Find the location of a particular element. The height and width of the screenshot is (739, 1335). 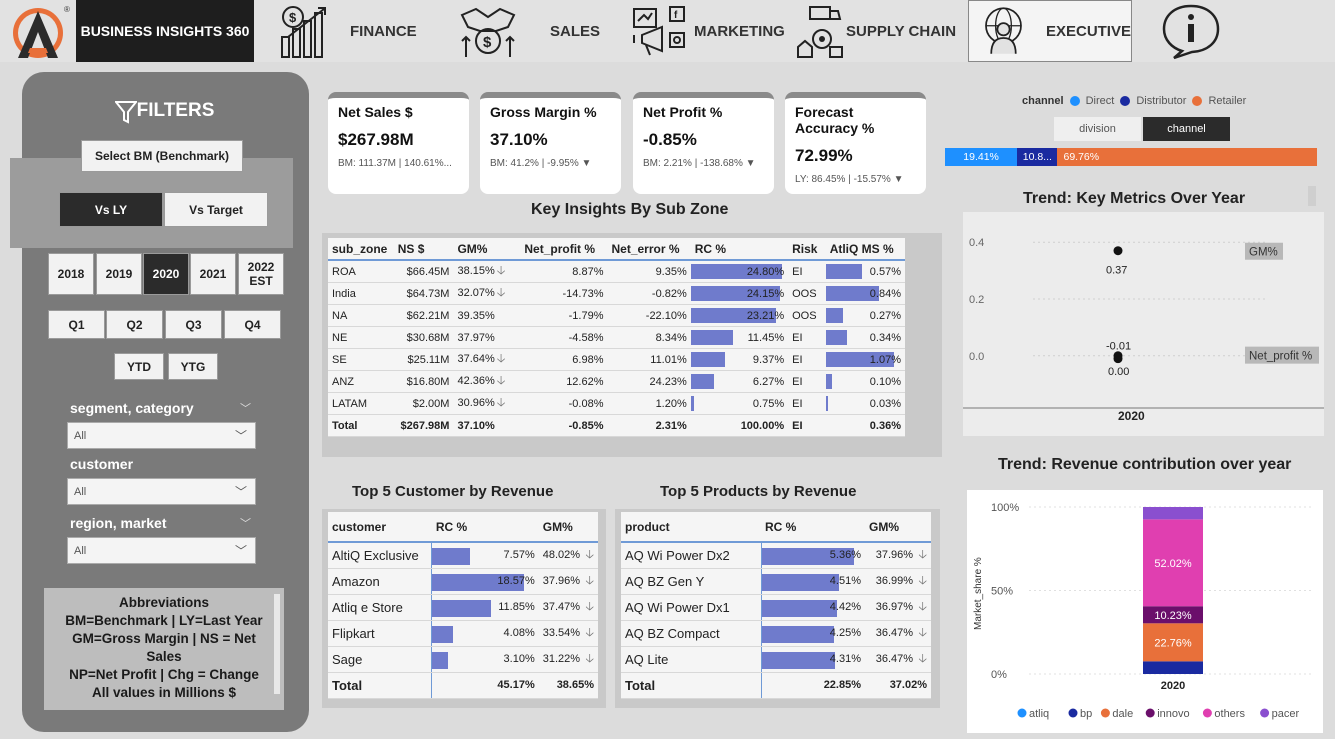

cell-ms-value: 0.10% is located at coordinates (885, 381).